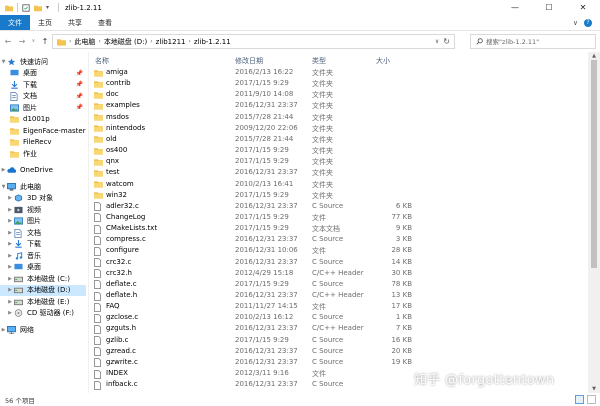 Image resolution: width=600 pixels, height=406 pixels. What do you see at coordinates (255, 340) in the screenshot?
I see `file-row: gzlib.c 2017/1/15 9:29 C Source 16 KB` at bounding box center [255, 340].